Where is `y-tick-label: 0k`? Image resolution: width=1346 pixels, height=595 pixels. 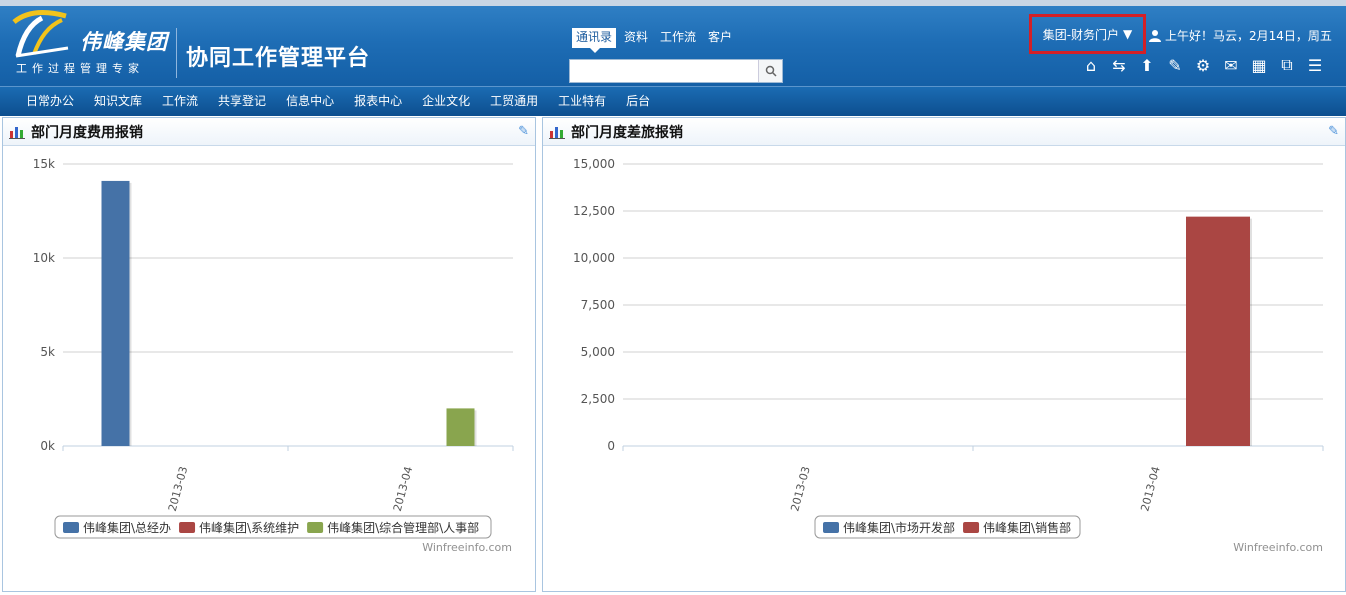
y-tick-label: 0k is located at coordinates (47, 446).